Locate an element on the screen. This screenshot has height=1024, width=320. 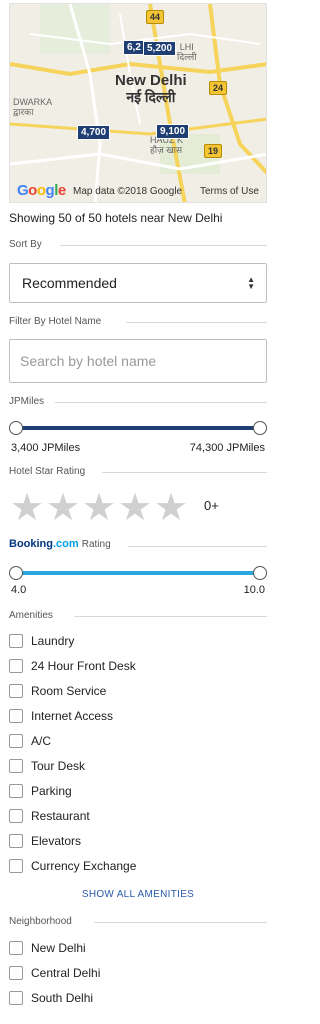
neighborhood-checkbox-central-delhi: Central Delhi is located at coordinates (54, 973).